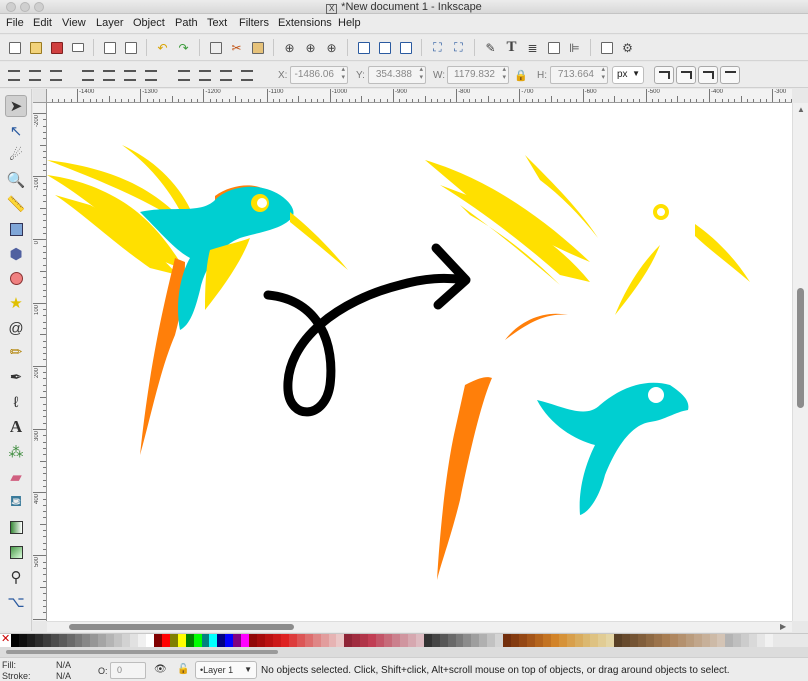  Describe the element at coordinates (14, 47) in the screenshot. I see `new-document-icon` at that location.